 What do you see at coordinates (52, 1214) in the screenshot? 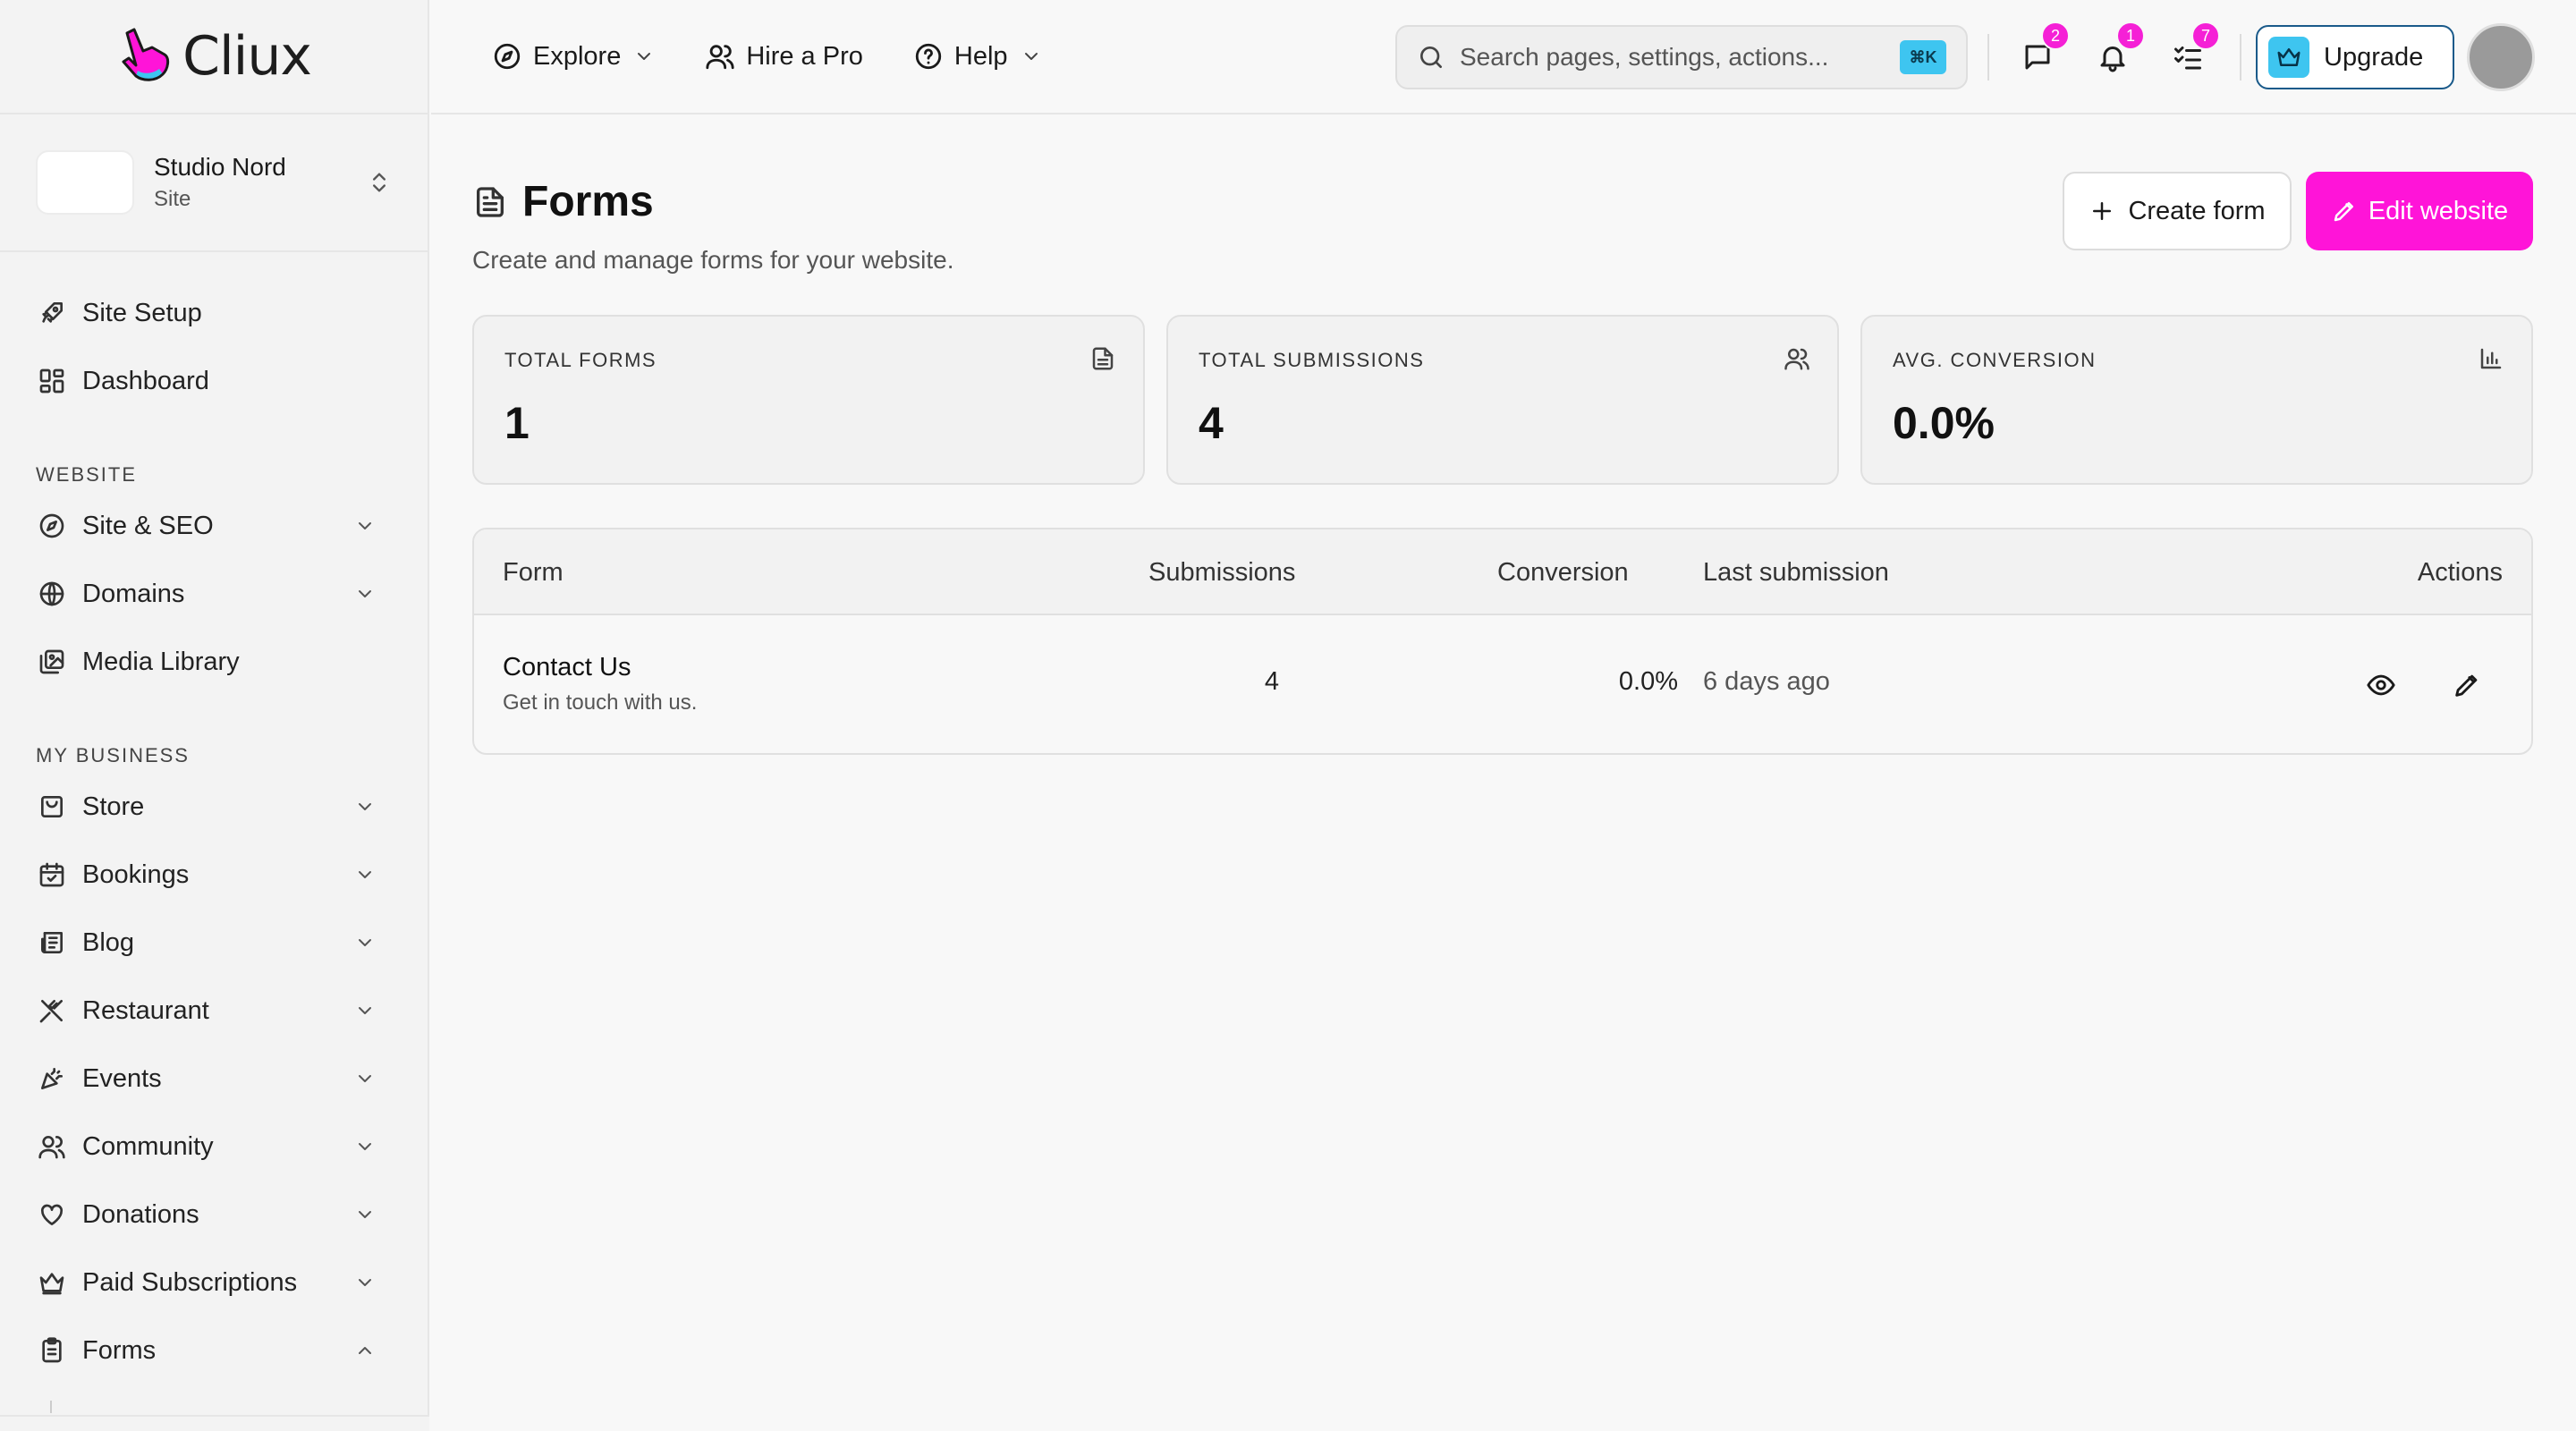
I see `heart-icon` at bounding box center [52, 1214].